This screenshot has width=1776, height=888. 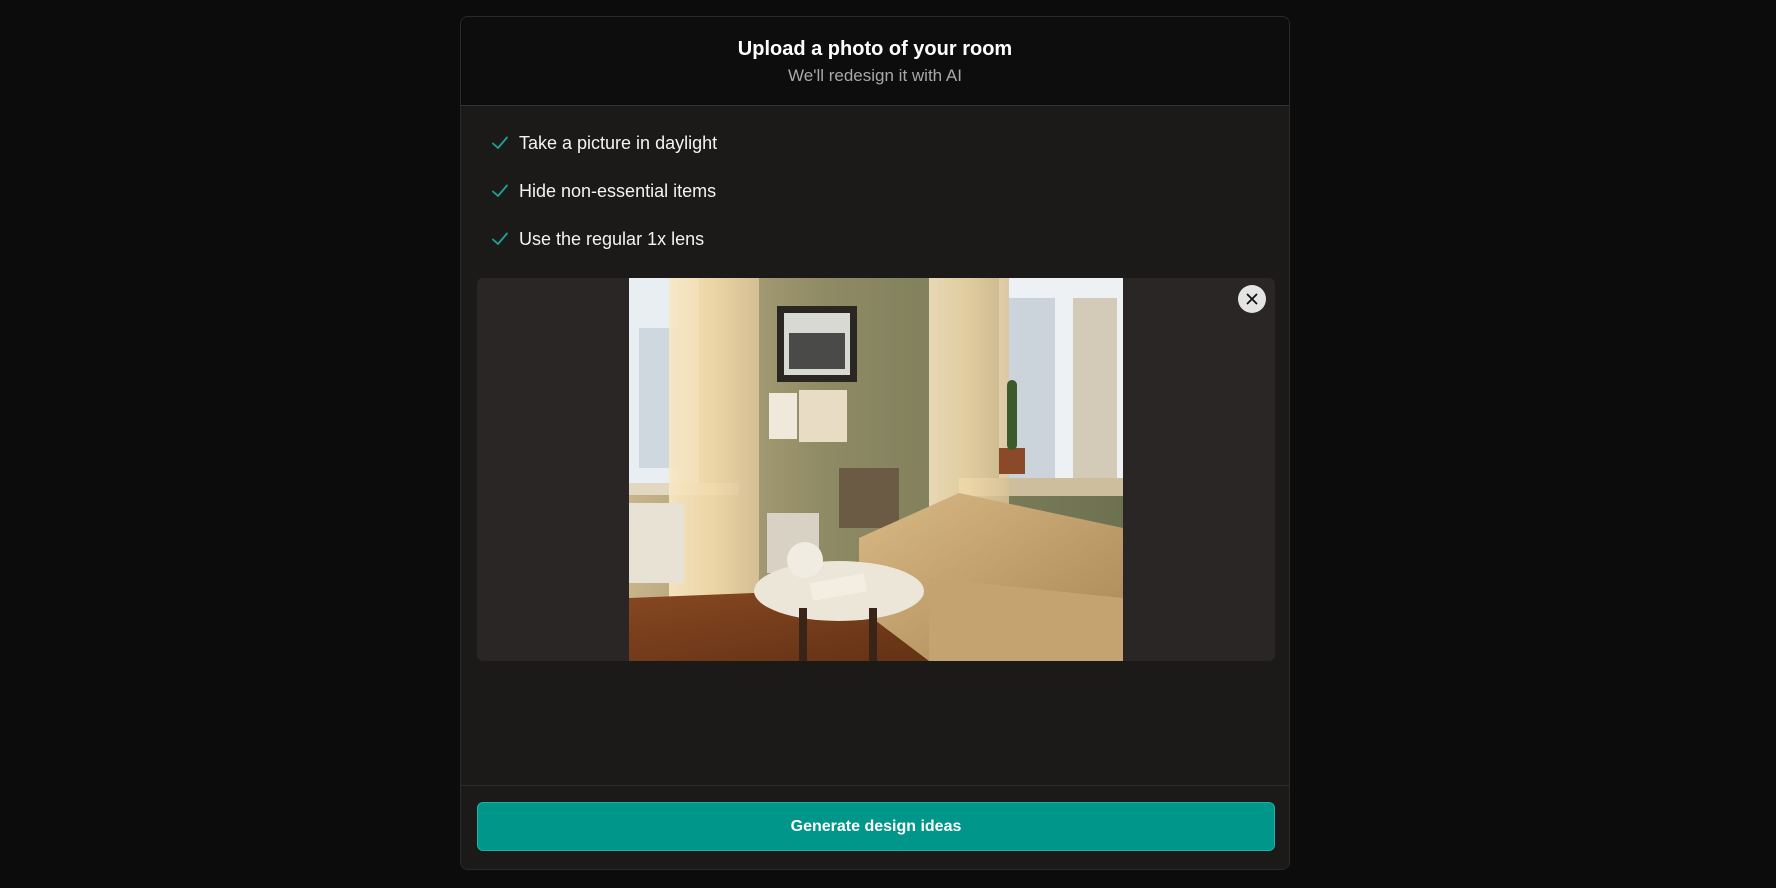 I want to click on room-photo, so click(x=876, y=469).